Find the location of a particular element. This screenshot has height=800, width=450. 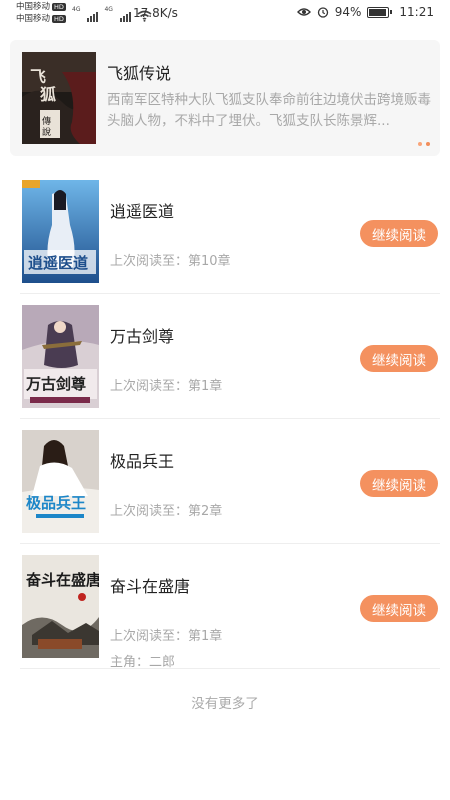

alarm-icon is located at coordinates (322, 12).